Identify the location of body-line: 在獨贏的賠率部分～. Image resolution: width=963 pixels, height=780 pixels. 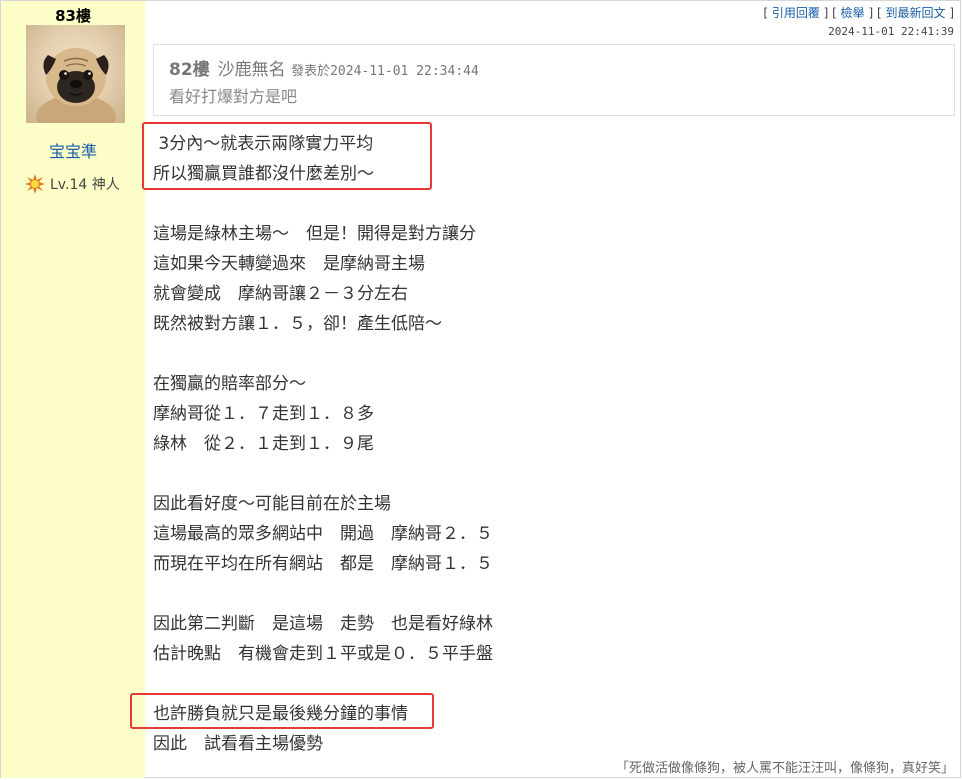
(229, 384).